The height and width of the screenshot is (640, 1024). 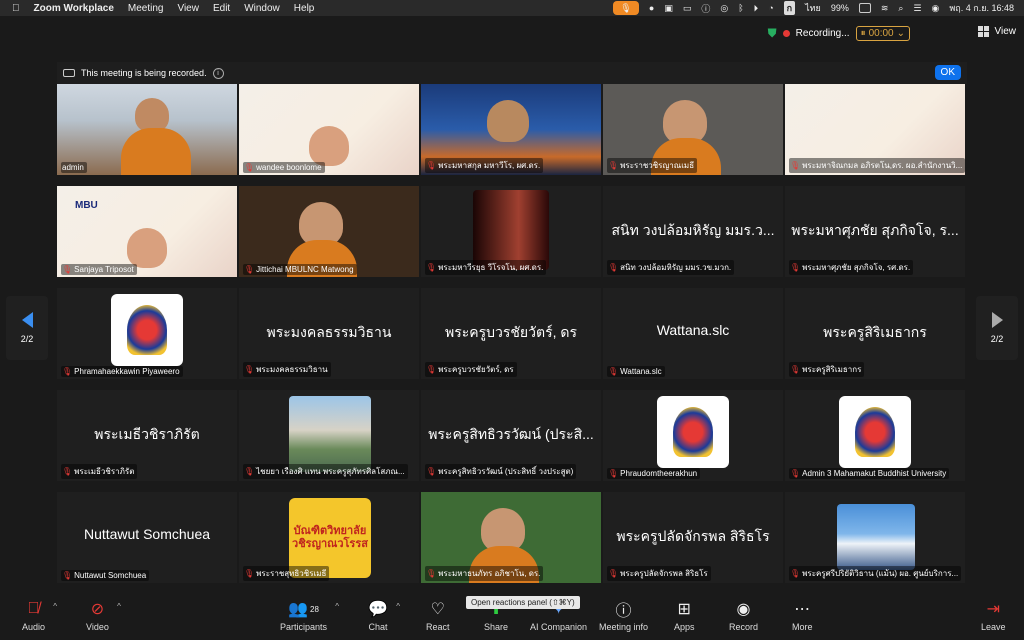 What do you see at coordinates (997, 328) in the screenshot?
I see `next-page-button: 2/2` at bounding box center [997, 328].